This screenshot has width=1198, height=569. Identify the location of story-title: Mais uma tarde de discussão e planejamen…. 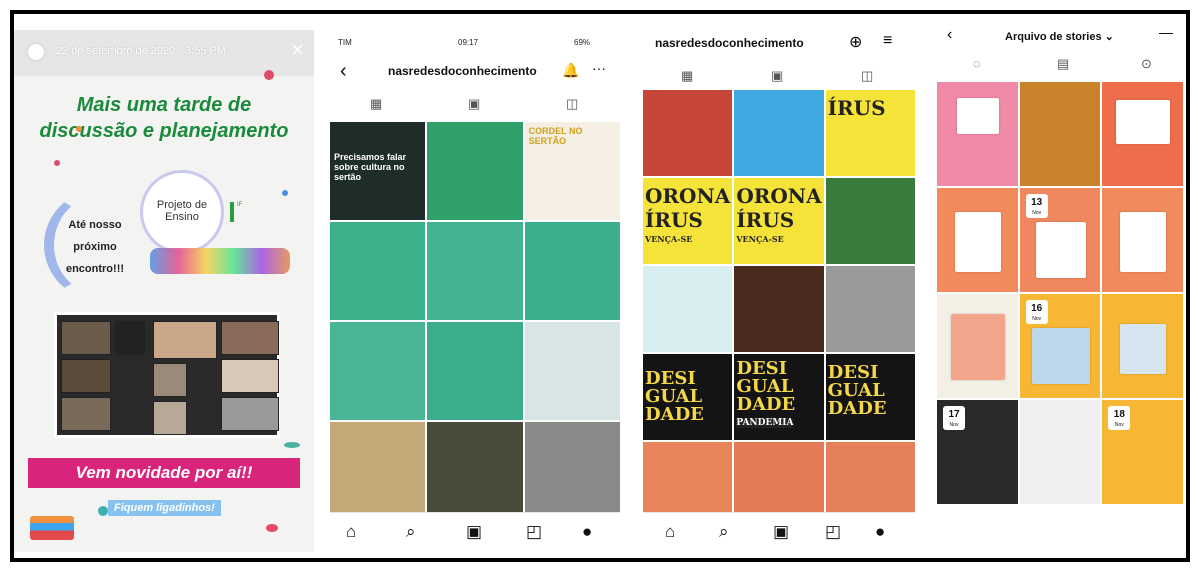
(164, 118).